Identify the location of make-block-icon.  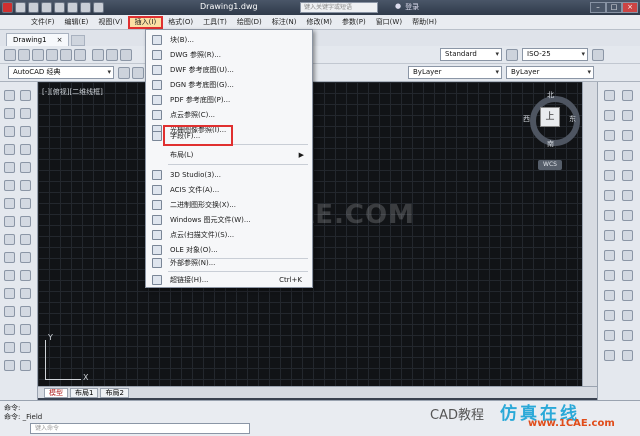
(25, 185).